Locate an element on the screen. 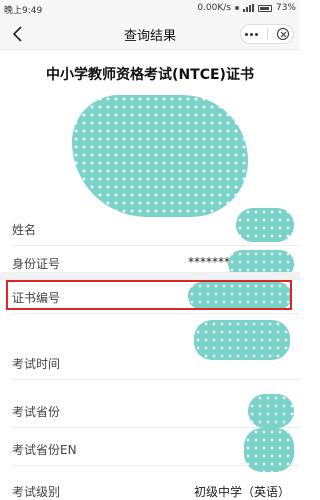 The height and width of the screenshot is (500, 320). signal-icon is located at coordinates (248, 8).